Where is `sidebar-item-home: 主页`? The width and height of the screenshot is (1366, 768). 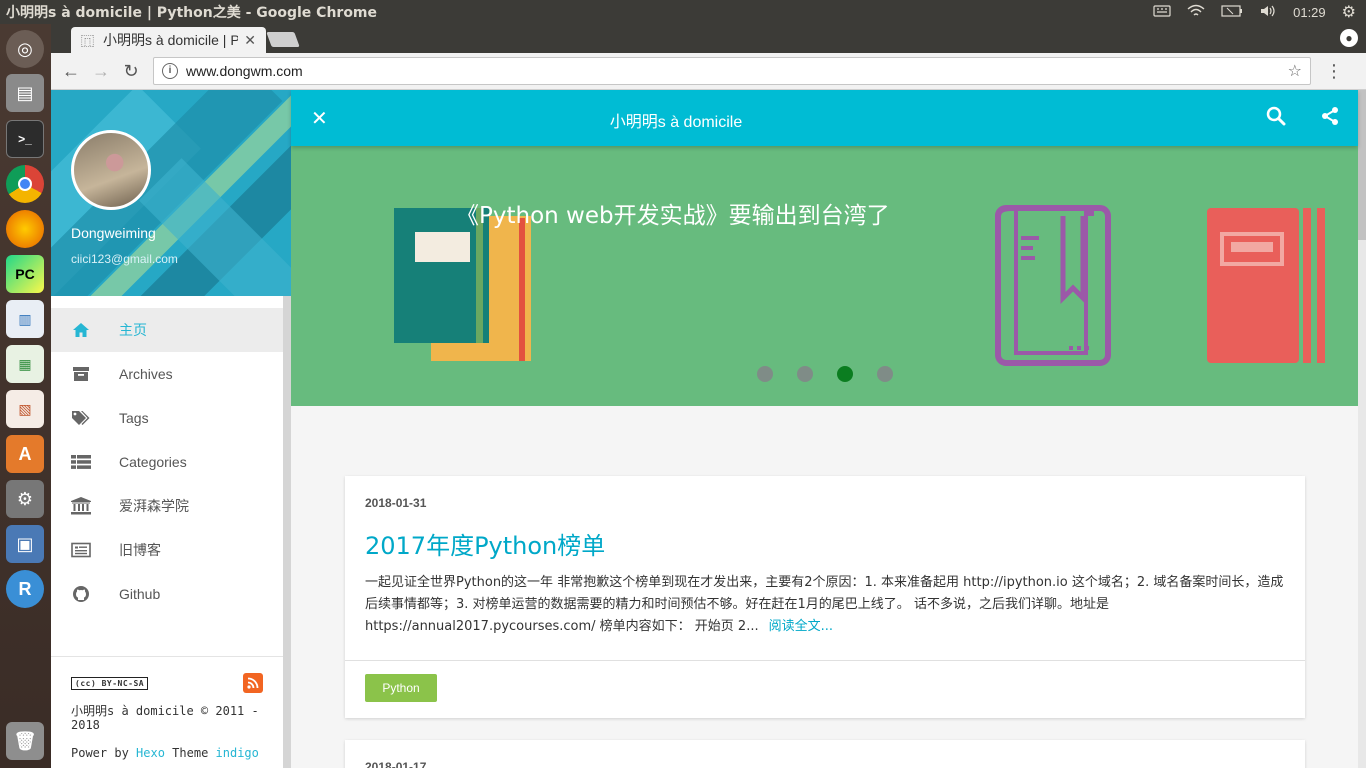
sidebar-item-home: 主页 is located at coordinates (167, 330).